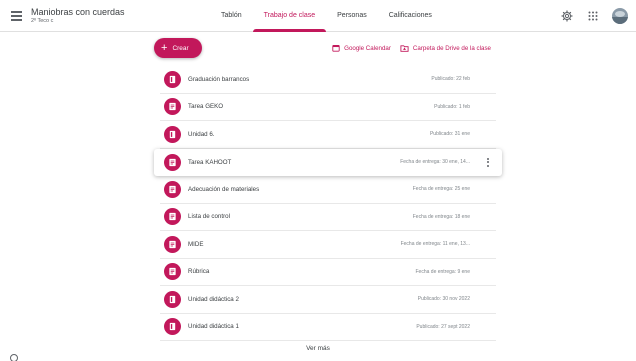  Describe the element at coordinates (328, 80) in the screenshot. I see `list-item: Graduación barrancos Publicado: 22 feb` at that location.